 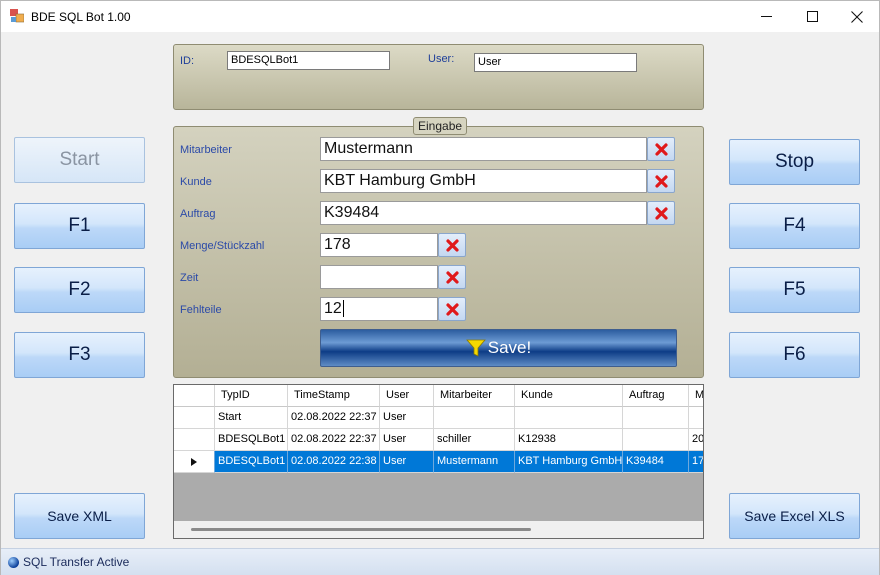 What do you see at coordinates (343, 309) in the screenshot?
I see `text-caret` at bounding box center [343, 309].